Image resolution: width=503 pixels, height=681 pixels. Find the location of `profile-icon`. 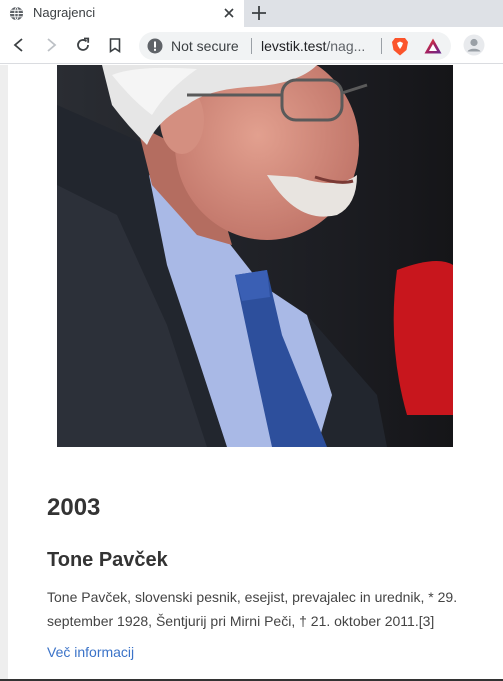

profile-icon is located at coordinates (474, 45).